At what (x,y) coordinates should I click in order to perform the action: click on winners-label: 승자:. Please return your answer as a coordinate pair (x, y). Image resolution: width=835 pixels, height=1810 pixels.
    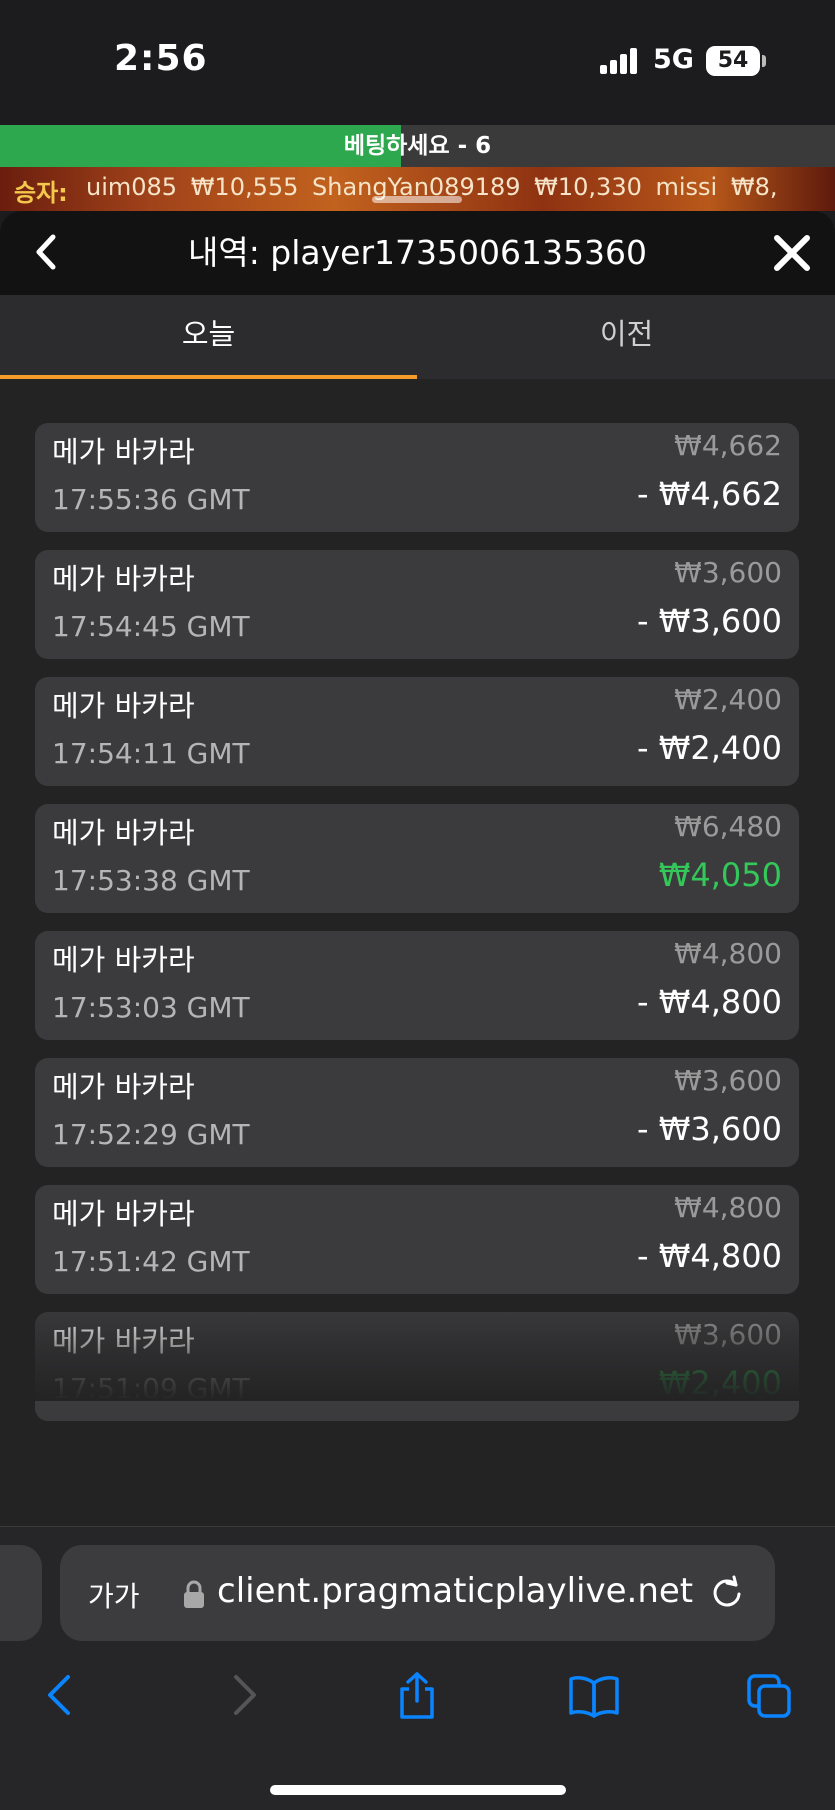
    Looking at the image, I should click on (41, 193).